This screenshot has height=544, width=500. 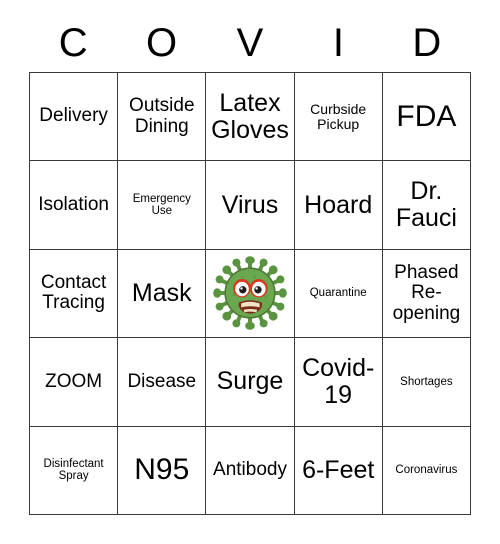 I want to click on bingo-cell: Antibody, so click(x=250, y=470).